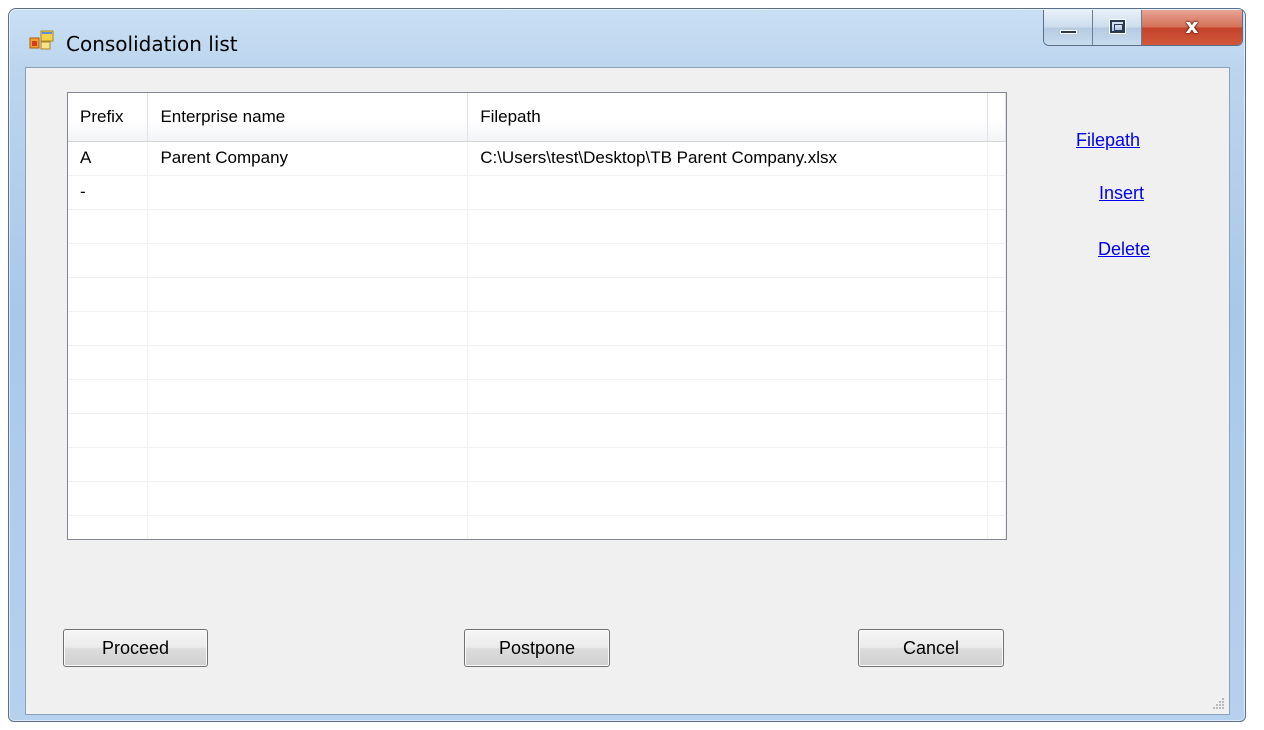 The image size is (1264, 730). I want to click on cell-prefix: -, so click(108, 192).